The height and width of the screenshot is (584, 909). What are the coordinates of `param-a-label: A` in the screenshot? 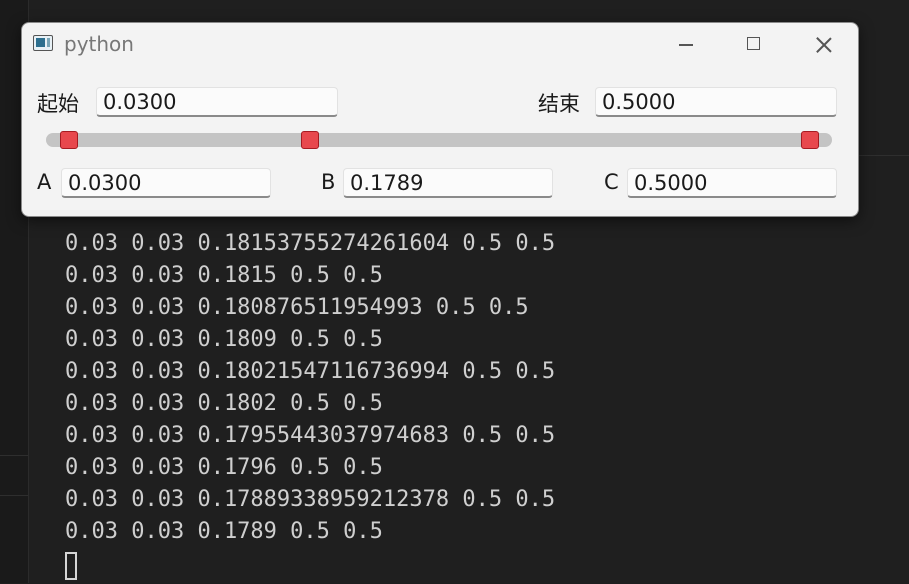 It's located at (44, 182).